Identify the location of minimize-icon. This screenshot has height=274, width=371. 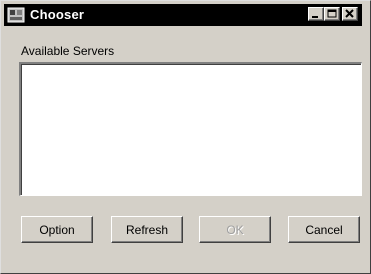
(315, 17).